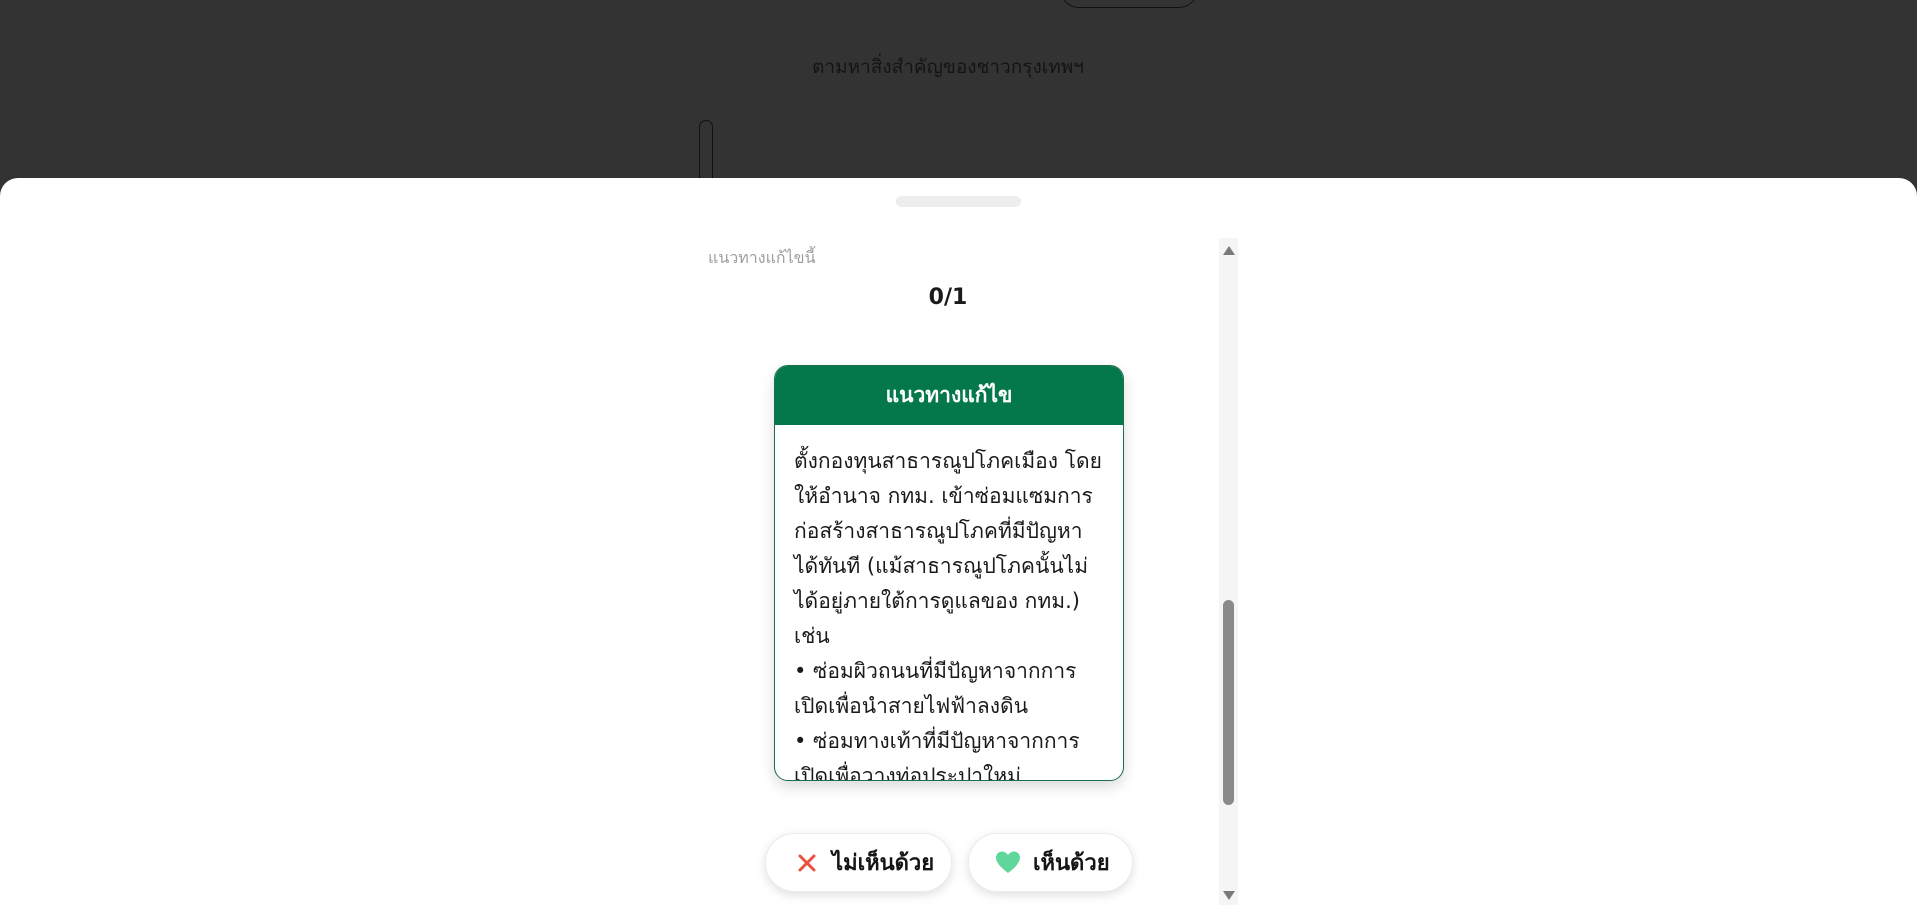 This screenshot has height=905, width=1917. Describe the element at coordinates (762, 257) in the screenshot. I see `section-label: แนวทางแก้ไขนี้` at that location.